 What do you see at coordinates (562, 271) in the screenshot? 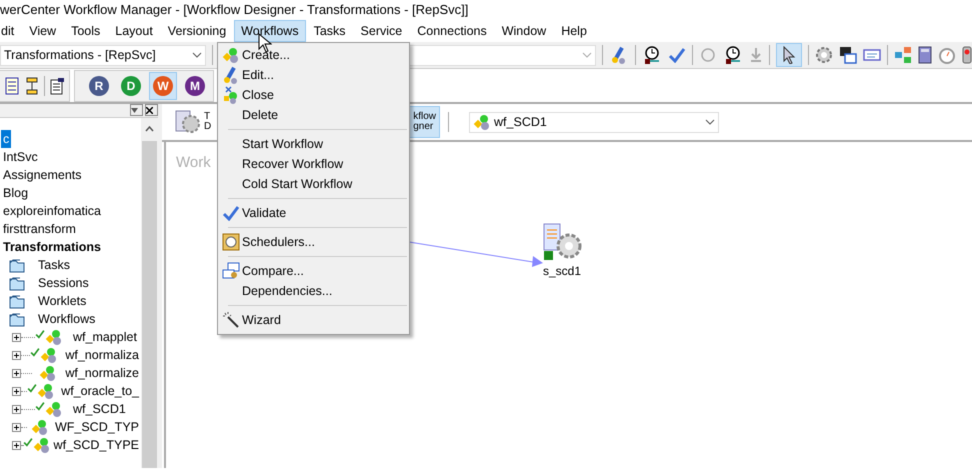
I see `node-label: s_scd1` at bounding box center [562, 271].